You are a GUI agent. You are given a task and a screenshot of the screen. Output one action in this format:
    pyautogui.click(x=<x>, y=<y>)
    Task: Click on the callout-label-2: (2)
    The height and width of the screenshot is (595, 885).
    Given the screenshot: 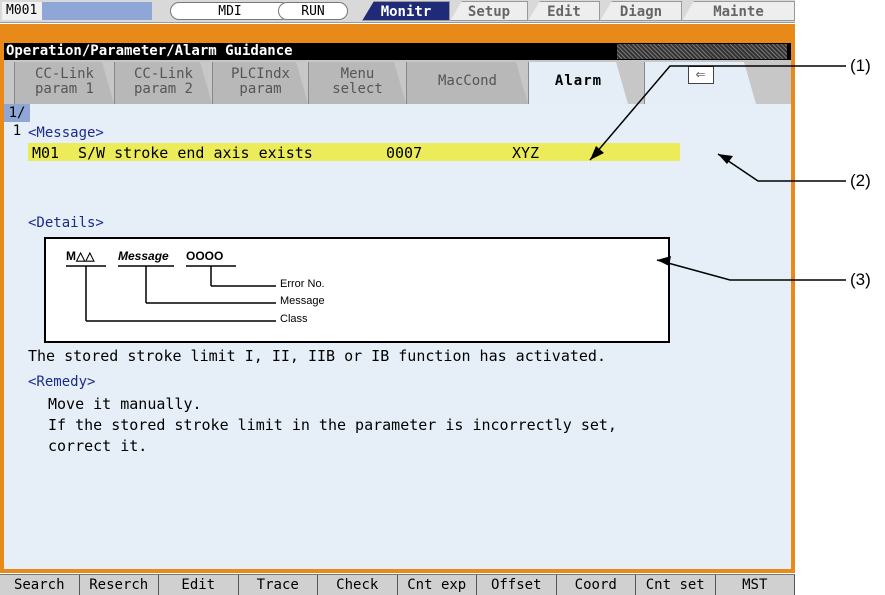 What is the action you would take?
    pyautogui.click(x=860, y=180)
    